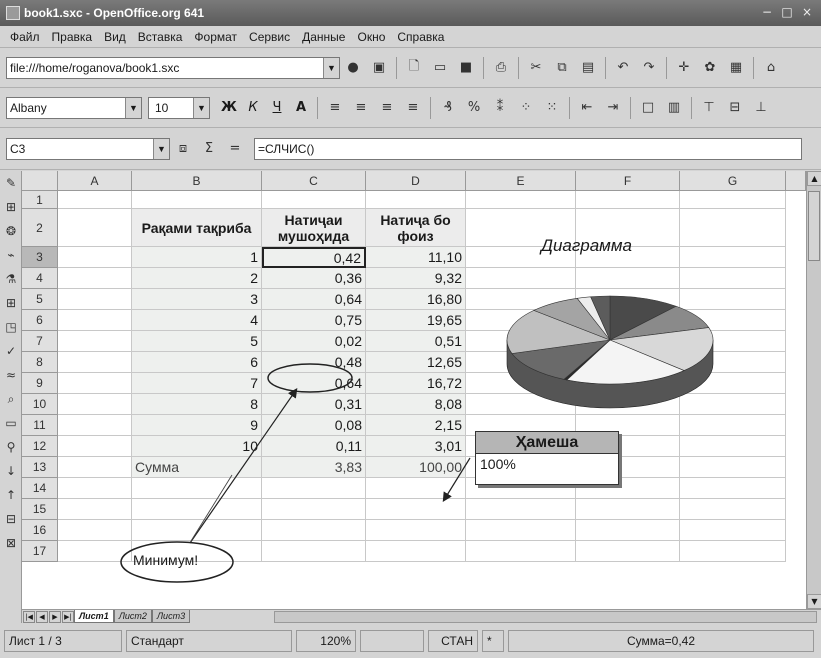 This screenshot has height=658, width=821. I want to click on sort-ascending-icon: ↓, so click(11, 471).